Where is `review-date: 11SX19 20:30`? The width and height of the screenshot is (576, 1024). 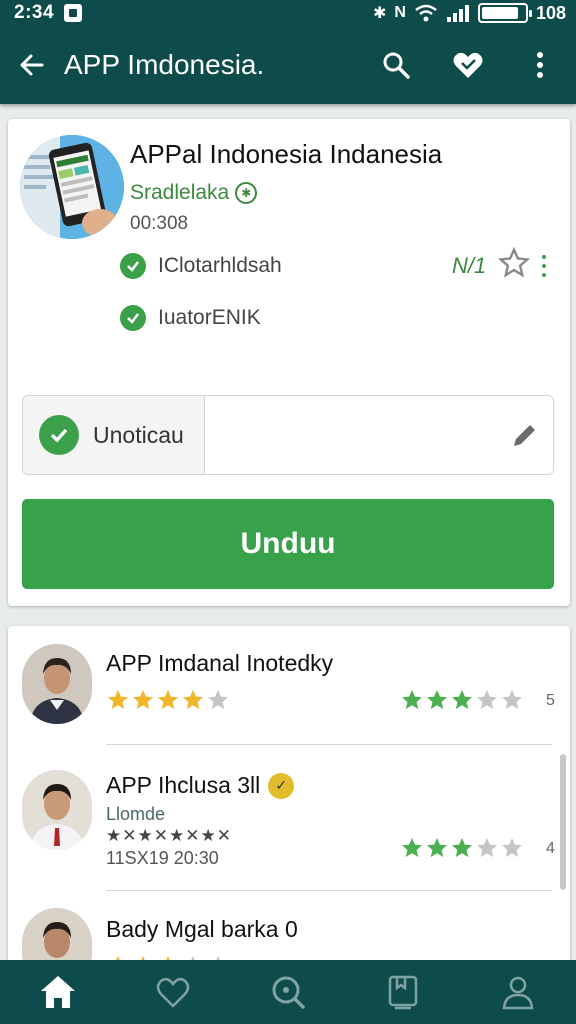
review-date: 11SX19 20:30 is located at coordinates (162, 858).